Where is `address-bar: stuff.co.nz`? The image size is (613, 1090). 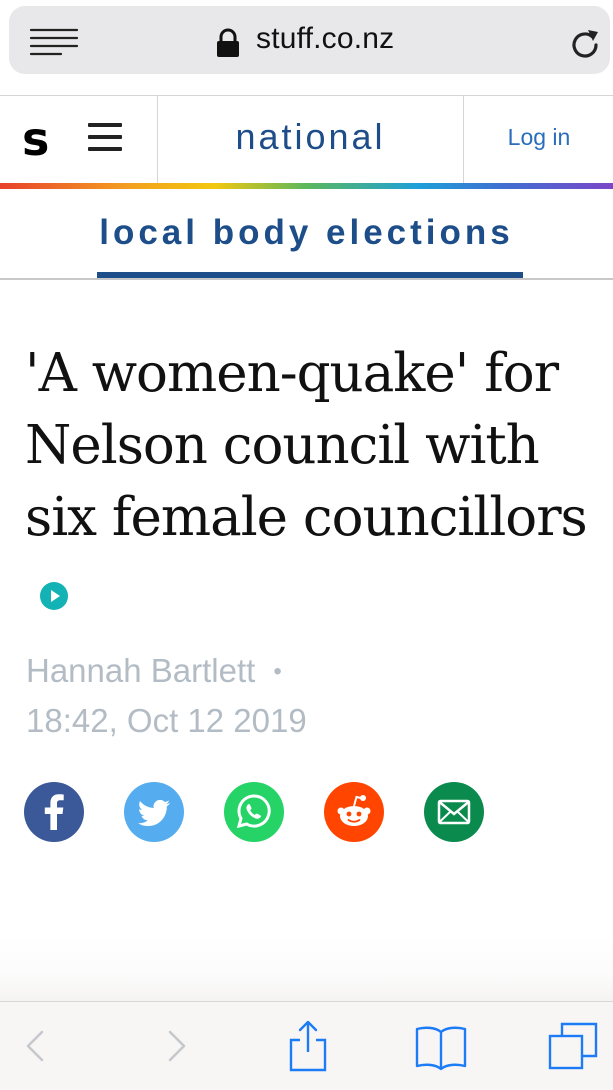 address-bar: stuff.co.nz is located at coordinates (309, 40).